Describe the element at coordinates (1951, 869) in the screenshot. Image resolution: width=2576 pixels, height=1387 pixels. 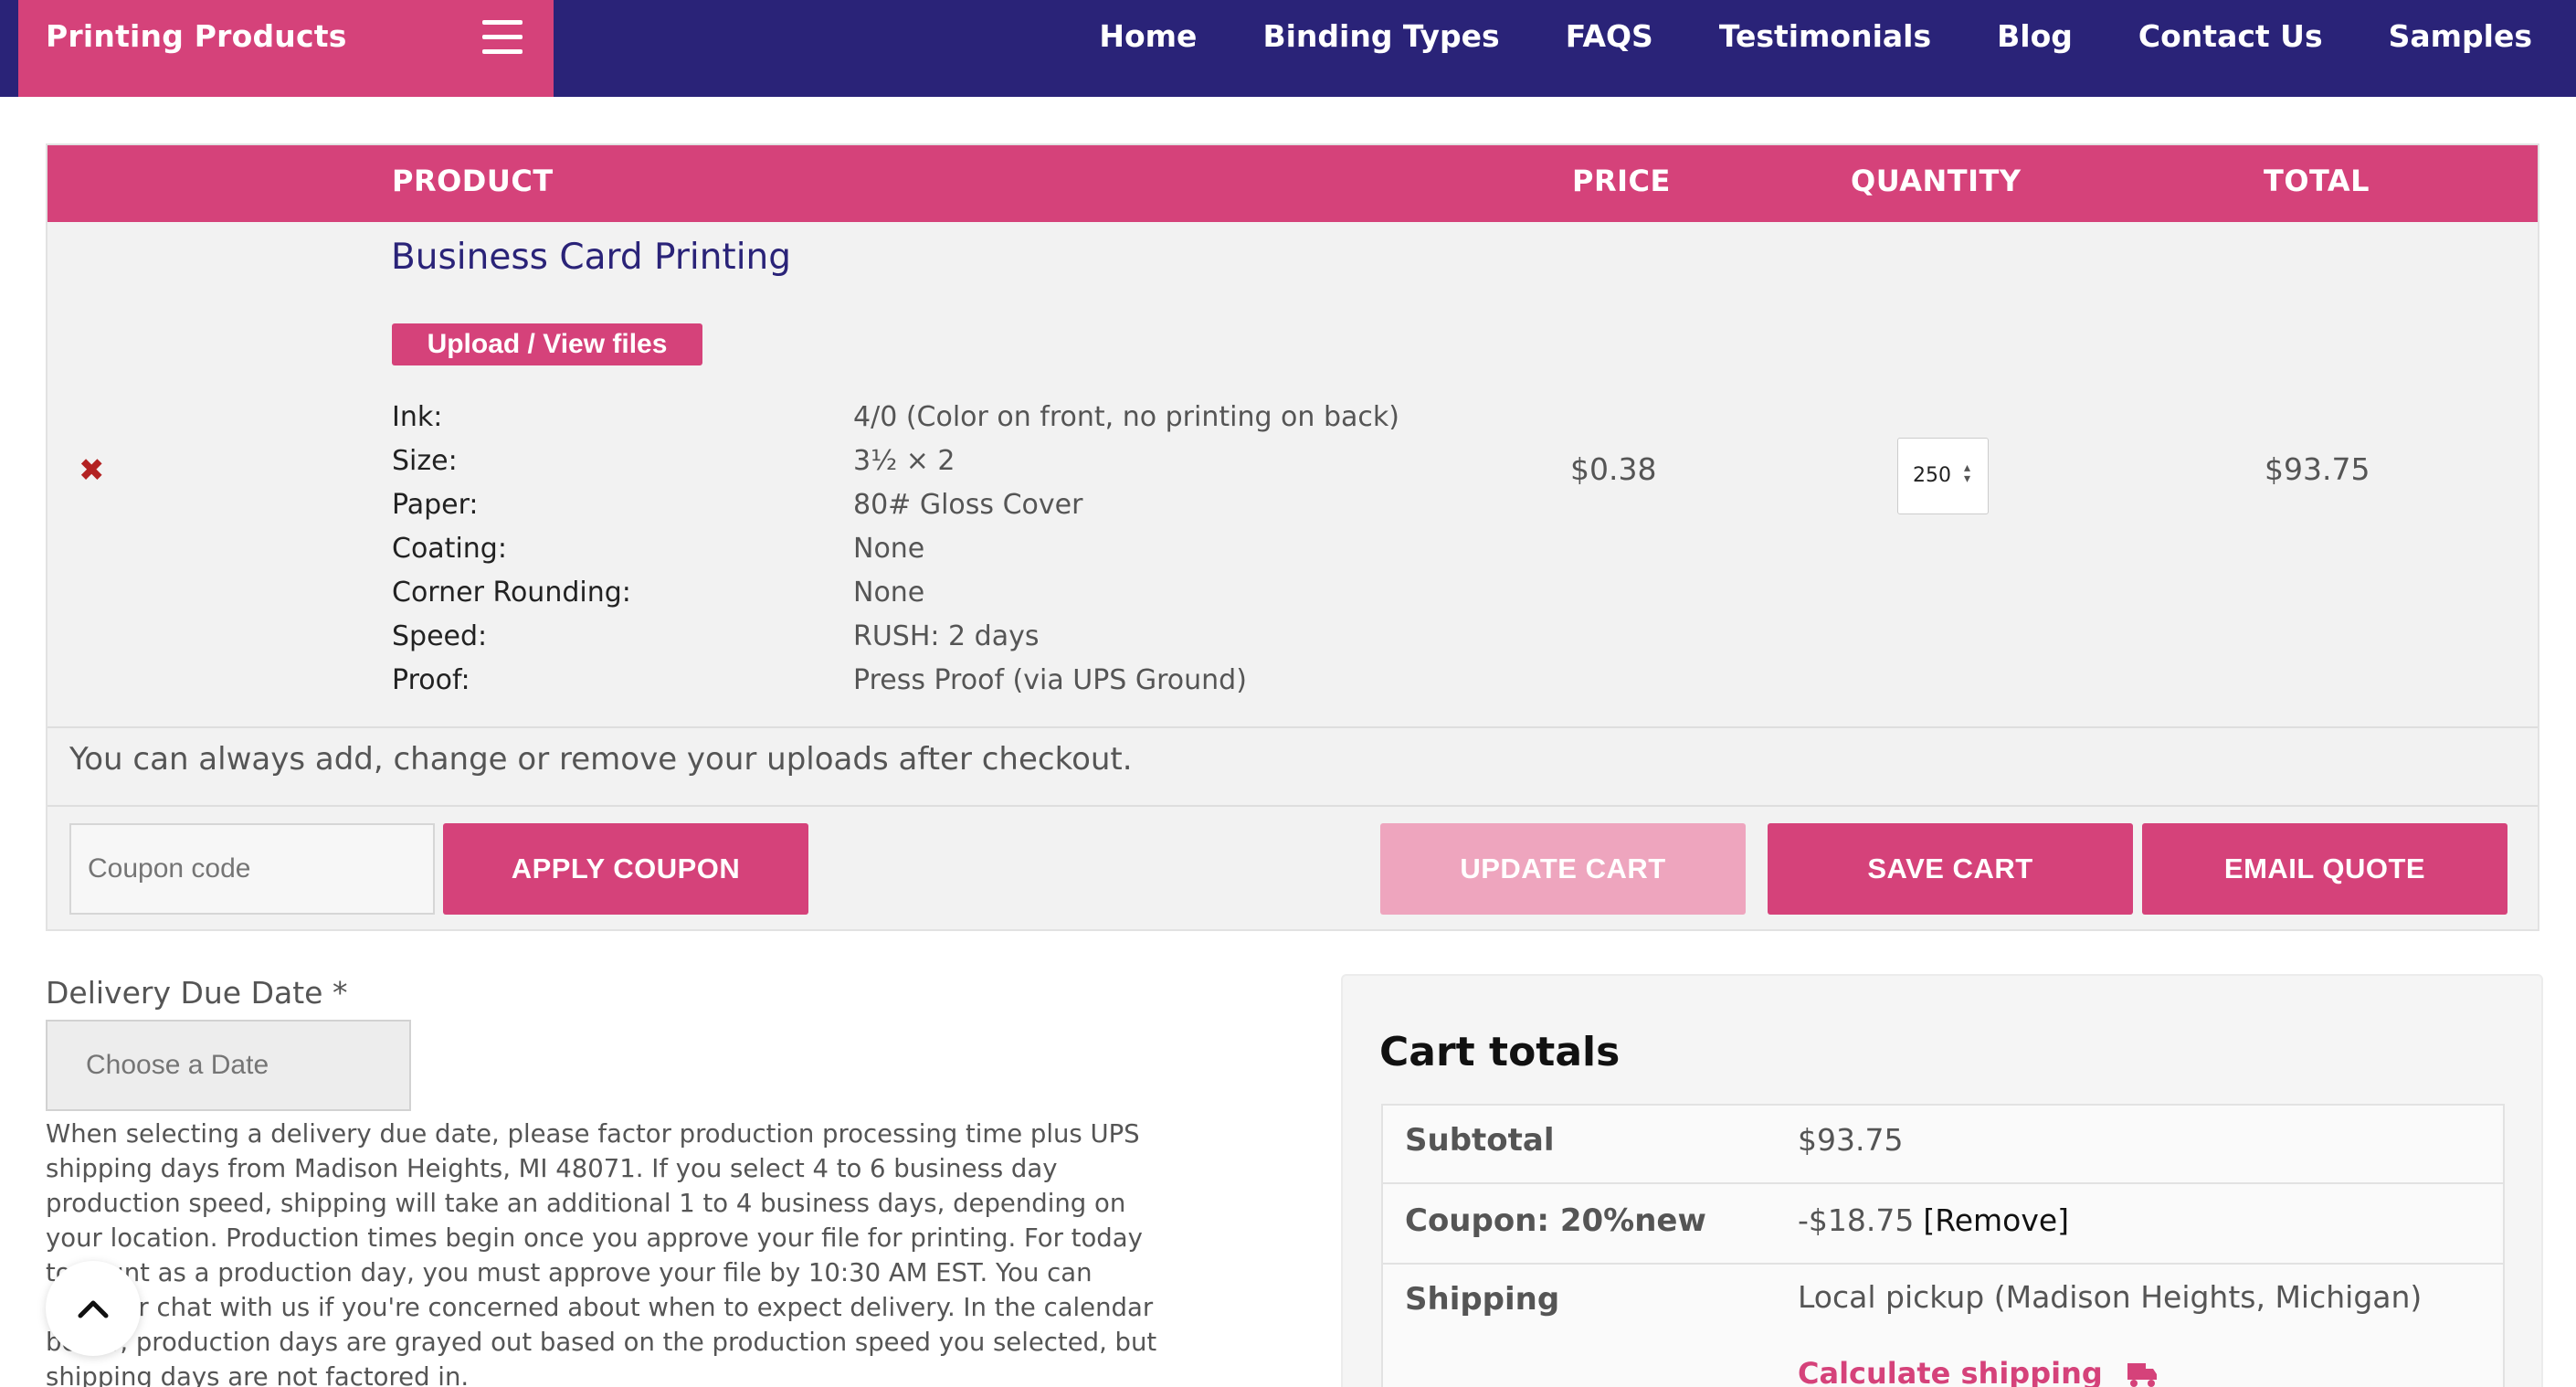
I see `save-cart-button: SAVE CART` at that location.